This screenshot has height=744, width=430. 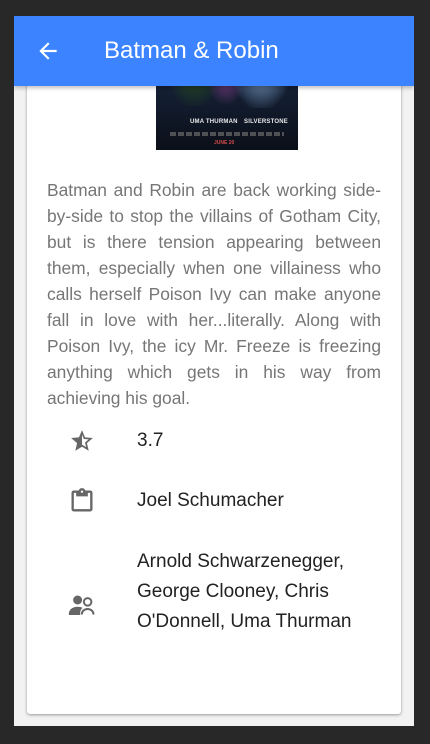 What do you see at coordinates (227, 134) in the screenshot?
I see `poster-fine-print` at bounding box center [227, 134].